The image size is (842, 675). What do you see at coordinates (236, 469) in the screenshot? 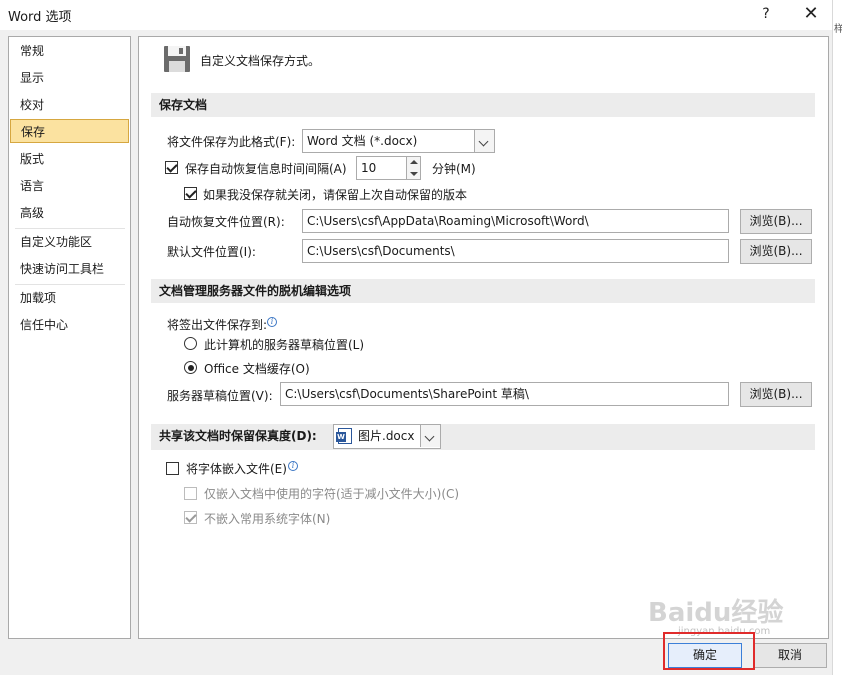
I see `embed-fonts-label: 将字体嵌入文件(E)` at bounding box center [236, 469].